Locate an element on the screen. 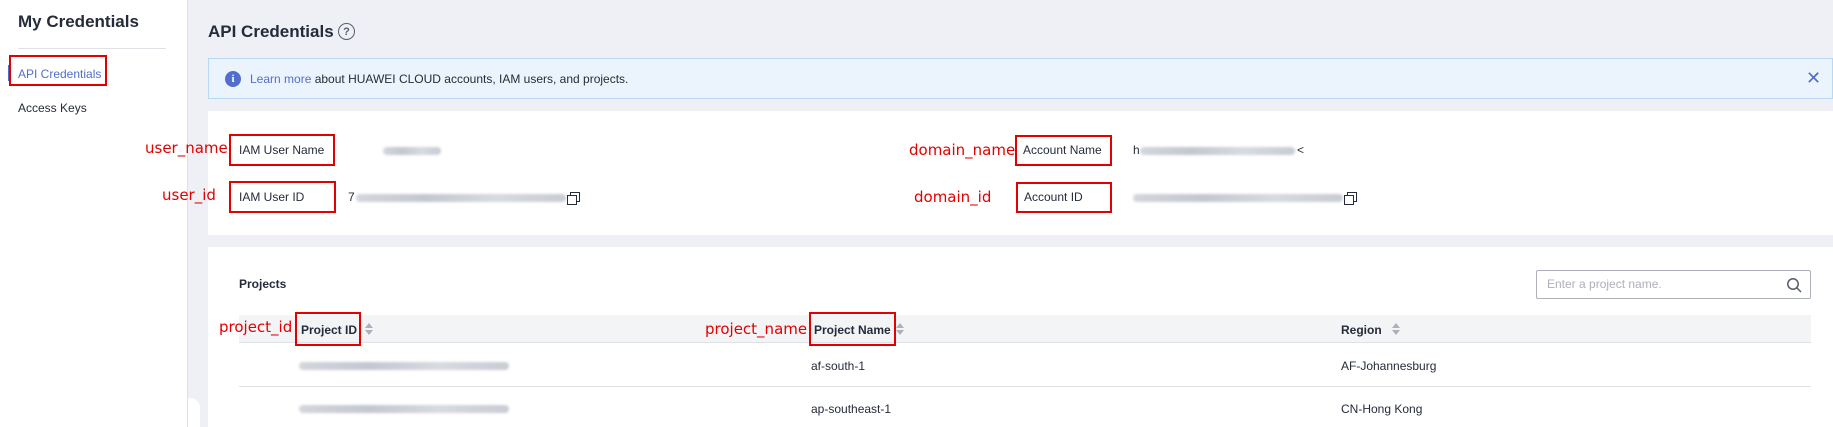  account-name-suffix: < is located at coordinates (1301, 150).